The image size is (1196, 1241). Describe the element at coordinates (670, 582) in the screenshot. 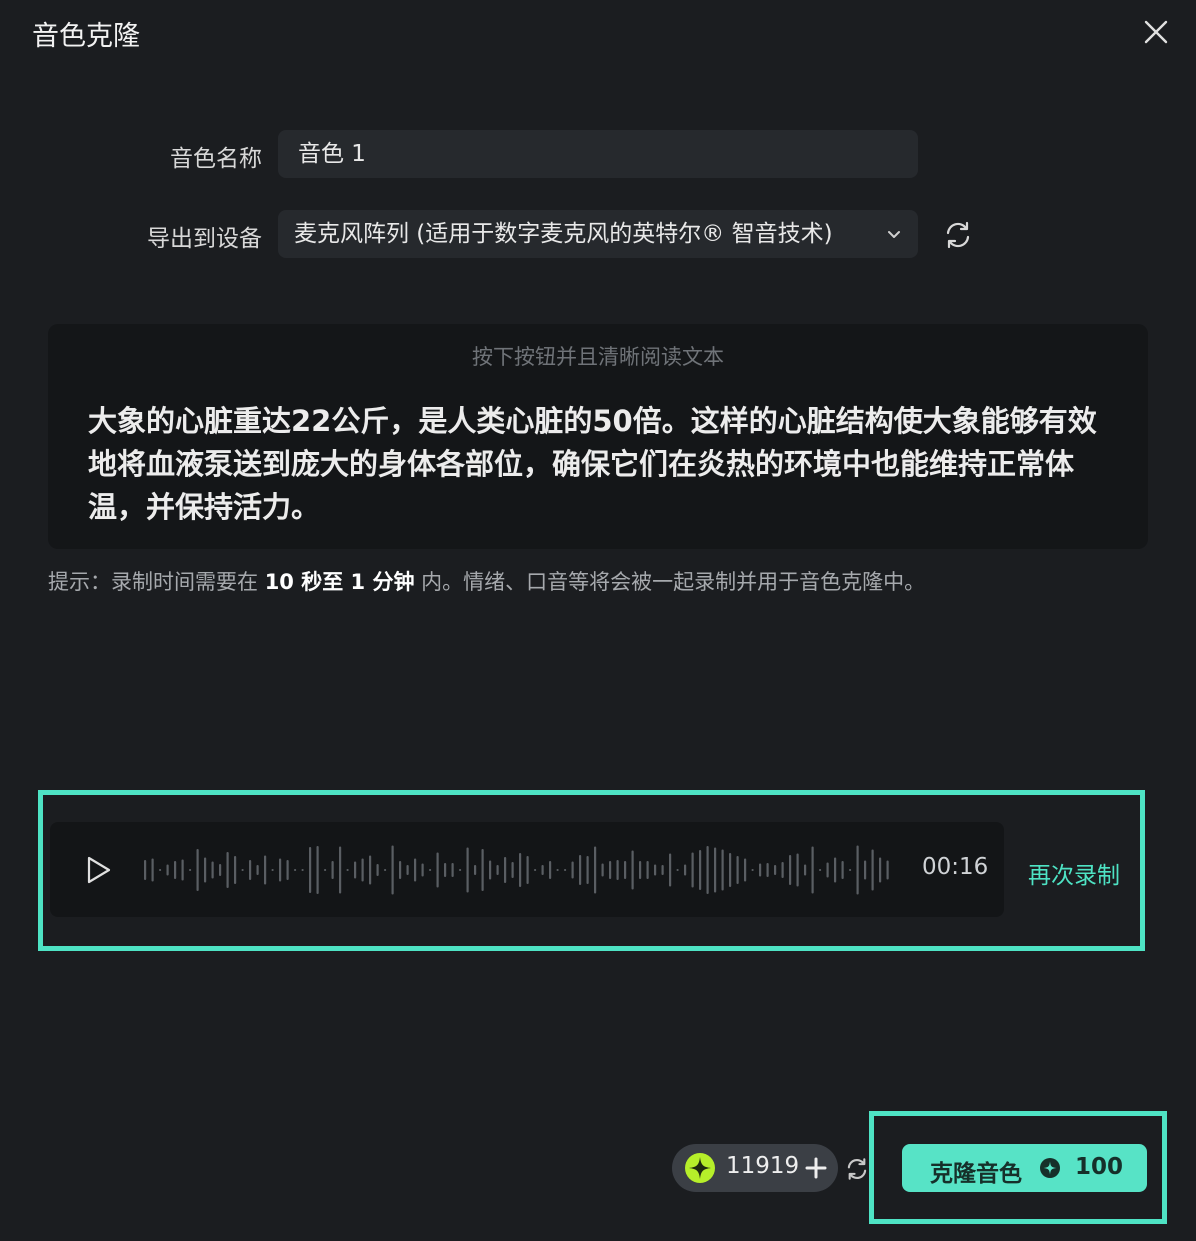

I see `tip-suffix: 内。情绪、口音等将会被一起录制并用于音色克隆中。` at that location.